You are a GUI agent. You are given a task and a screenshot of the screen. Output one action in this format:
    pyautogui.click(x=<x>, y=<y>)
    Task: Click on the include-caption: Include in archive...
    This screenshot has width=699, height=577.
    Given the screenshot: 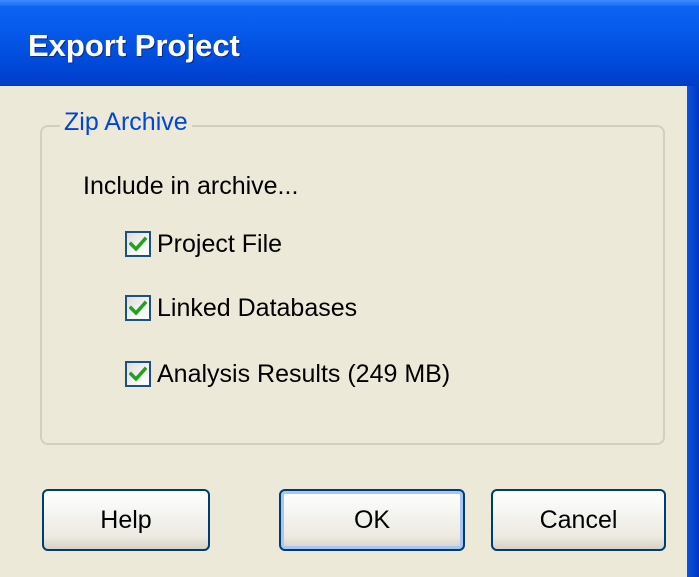 What is the action you would take?
    pyautogui.click(x=191, y=186)
    